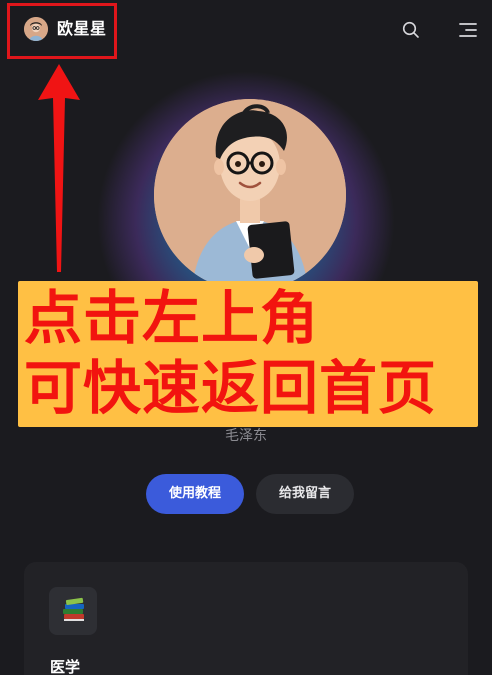 The height and width of the screenshot is (675, 492). I want to click on annotation-line-2: 可快速返回首页, so click(231, 388).